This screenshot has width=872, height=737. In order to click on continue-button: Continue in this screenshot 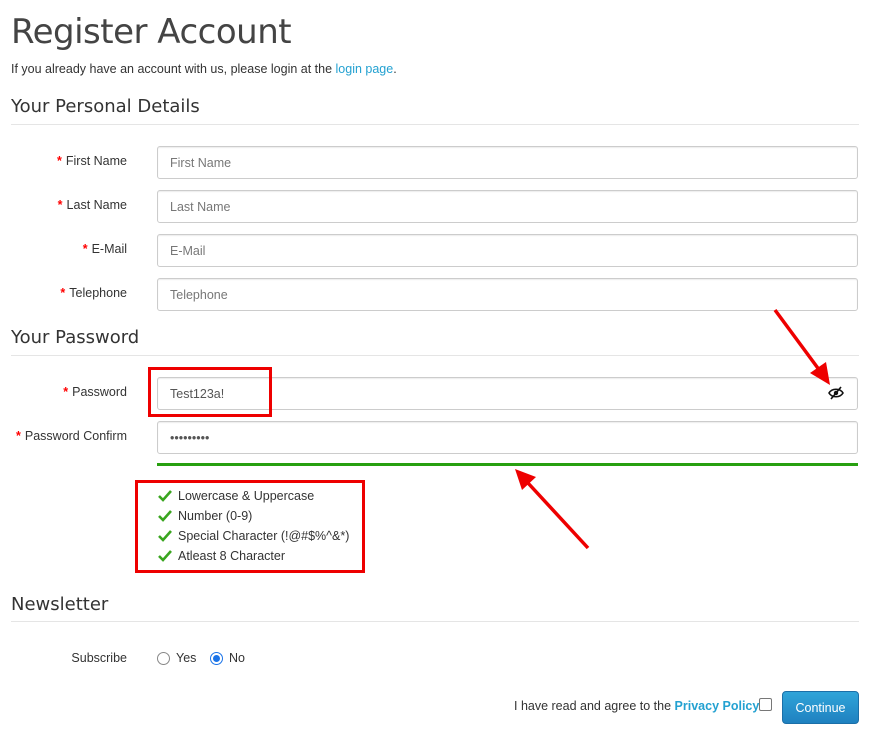, I will do `click(820, 707)`.